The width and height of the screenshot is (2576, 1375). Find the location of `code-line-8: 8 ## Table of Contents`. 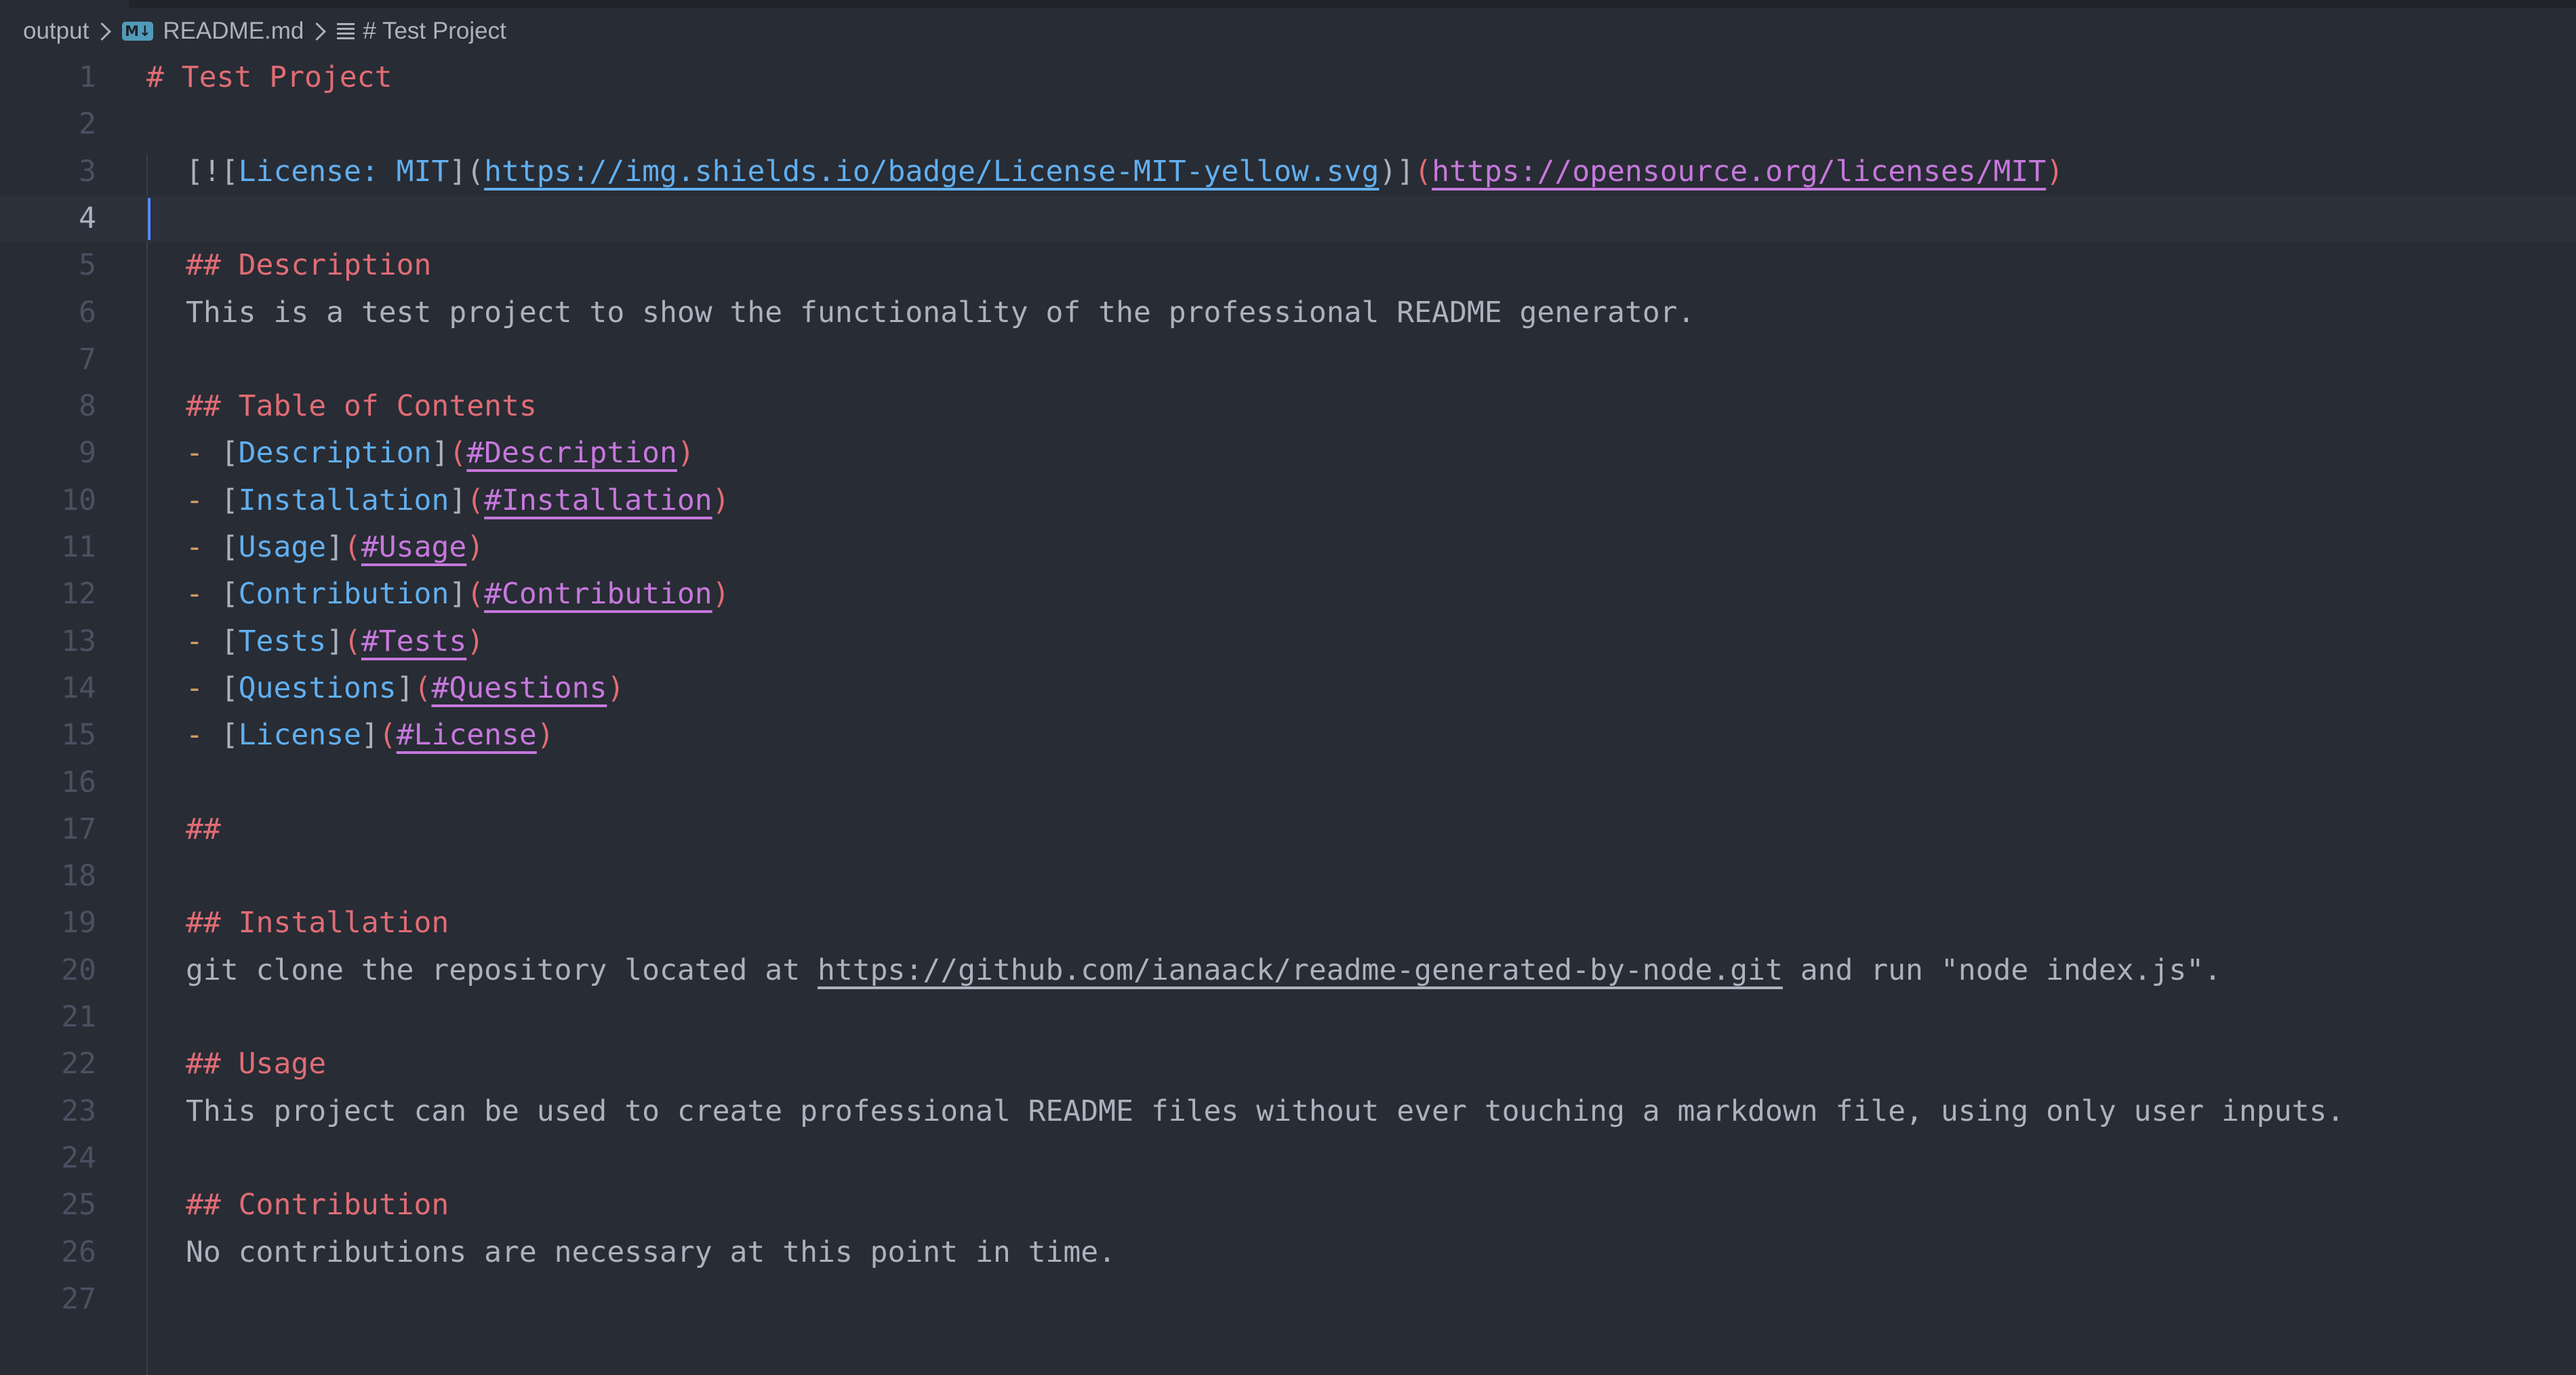

code-line-8: 8 ## Table of Contents is located at coordinates (1288, 406).